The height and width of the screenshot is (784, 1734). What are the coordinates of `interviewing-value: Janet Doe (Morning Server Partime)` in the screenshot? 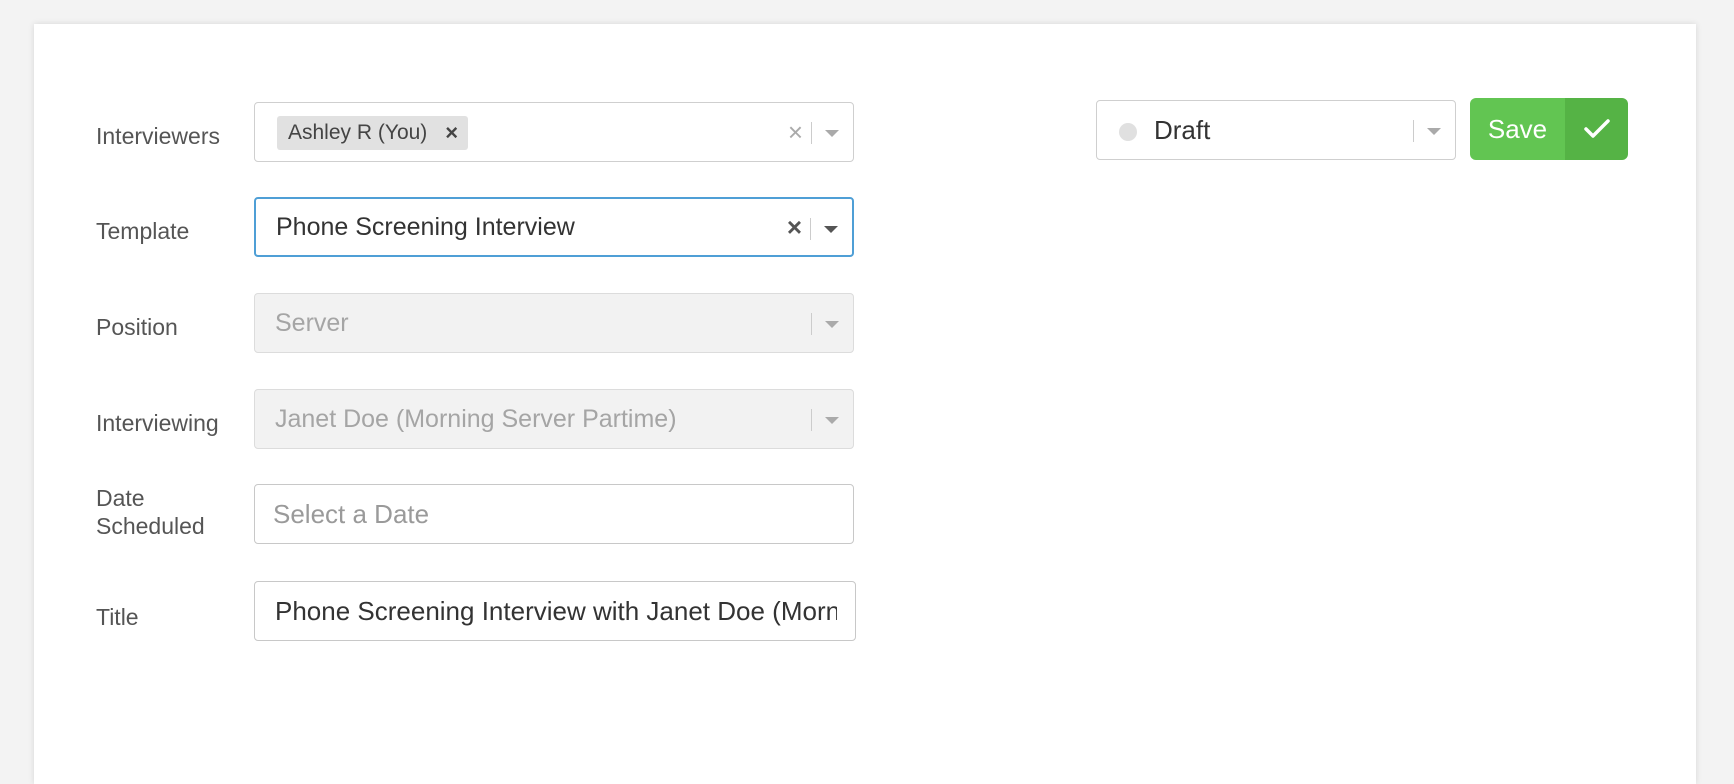 It's located at (476, 418).